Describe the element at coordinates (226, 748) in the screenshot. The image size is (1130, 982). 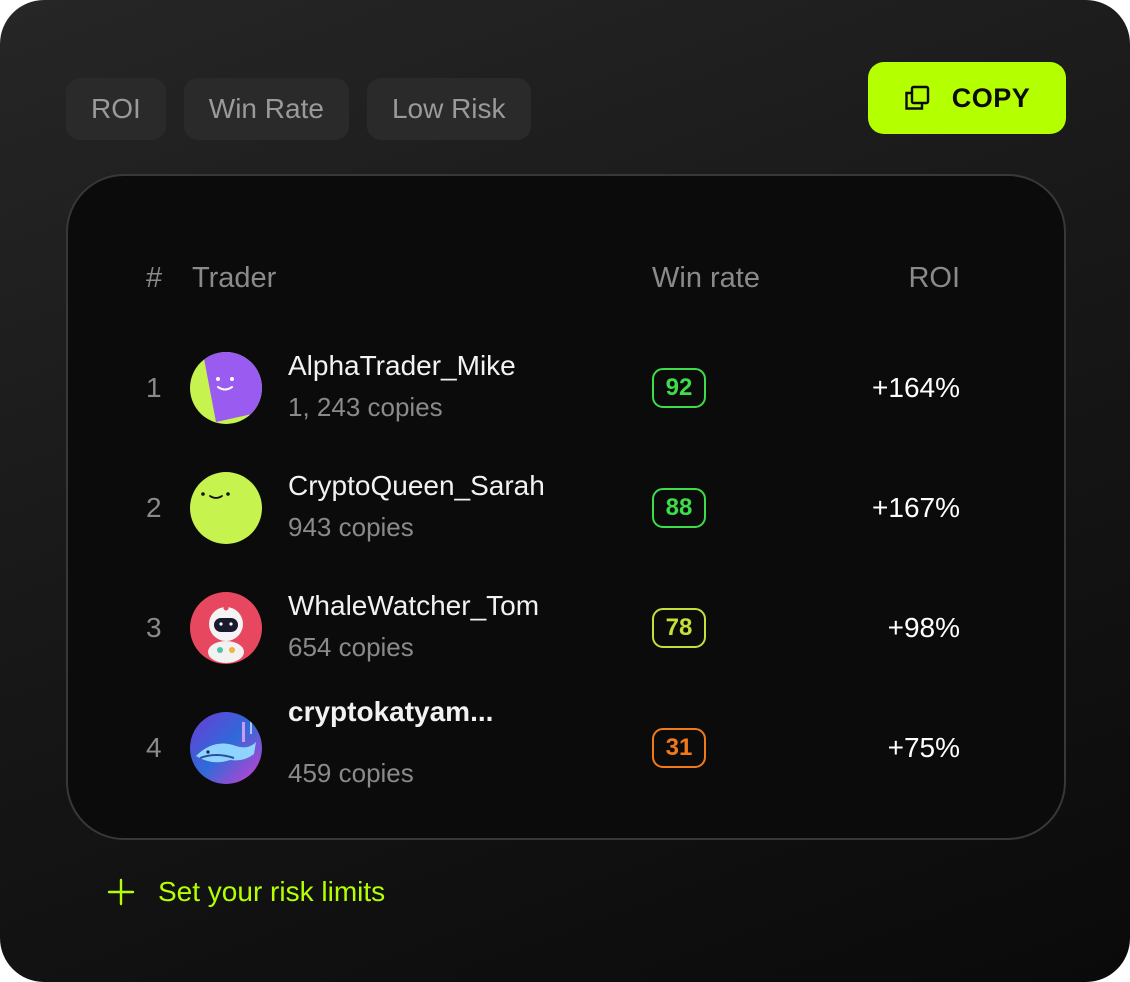
I see `whale-avatar` at that location.